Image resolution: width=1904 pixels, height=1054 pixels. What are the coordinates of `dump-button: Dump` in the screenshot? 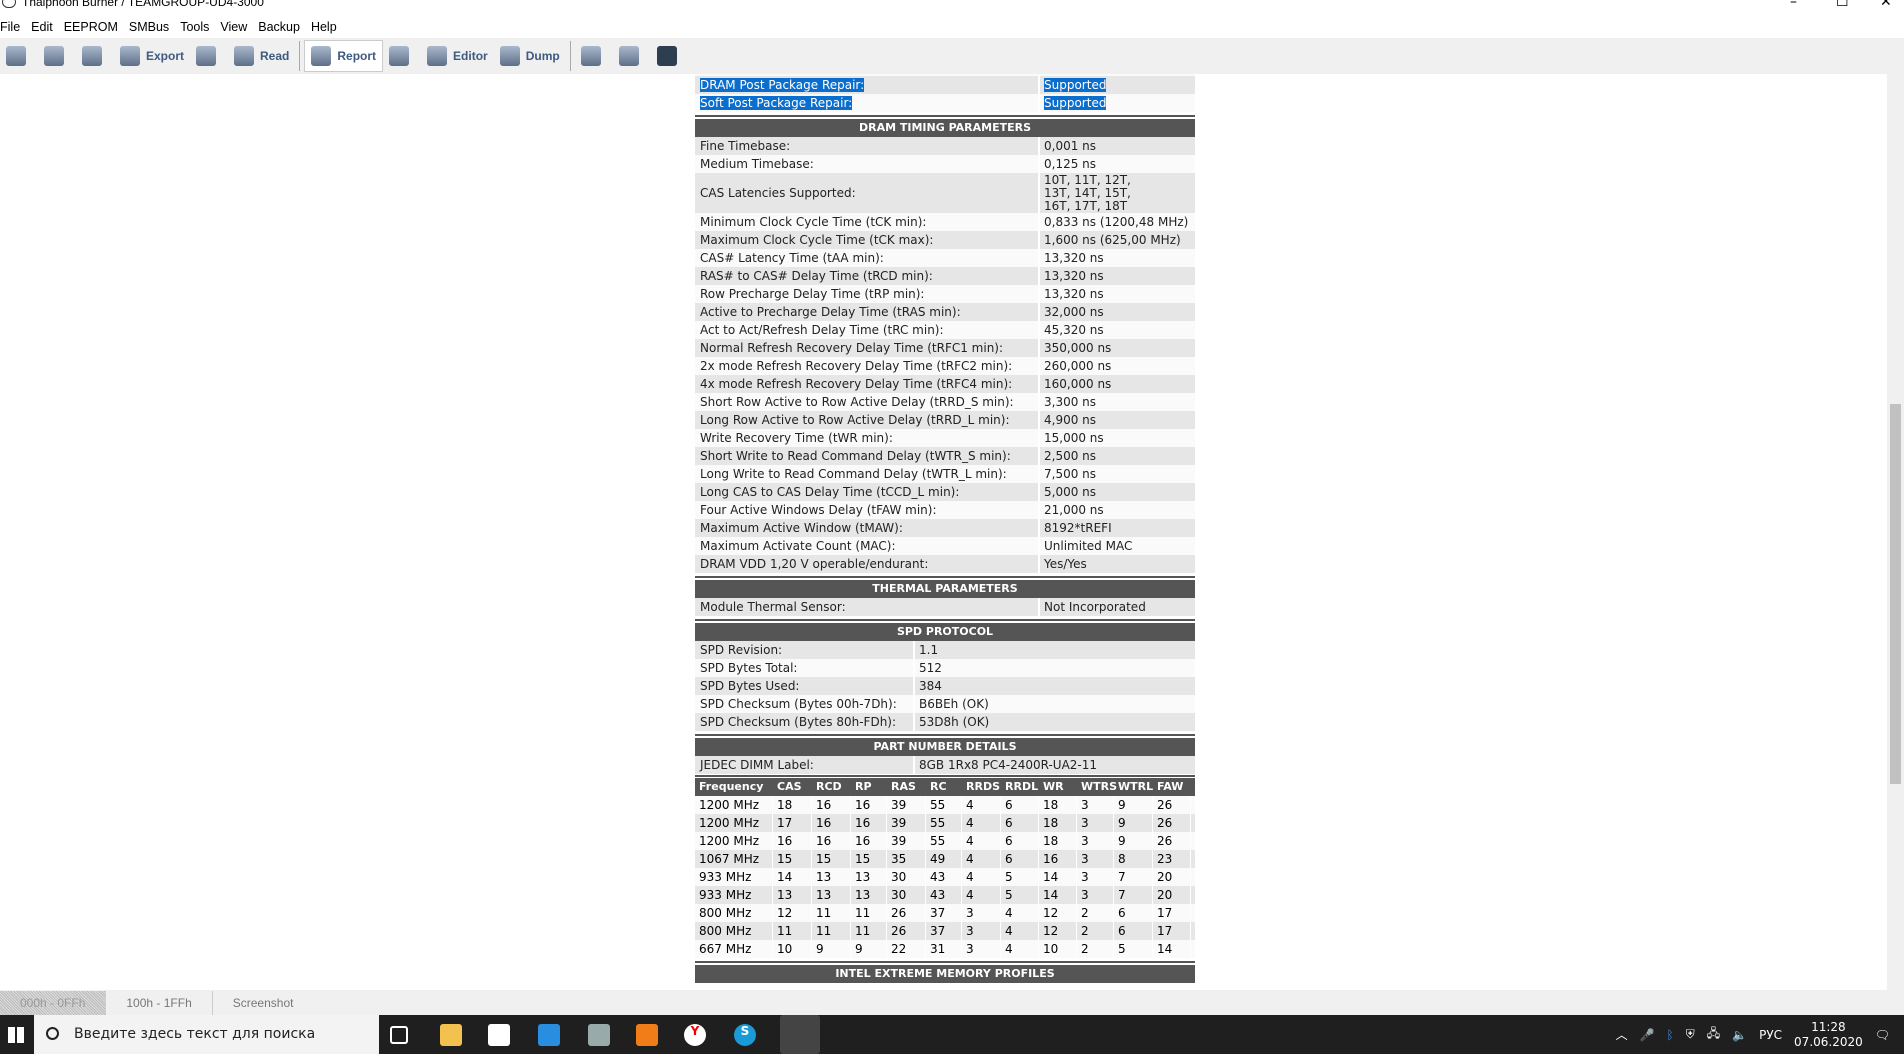 It's located at (530, 56).